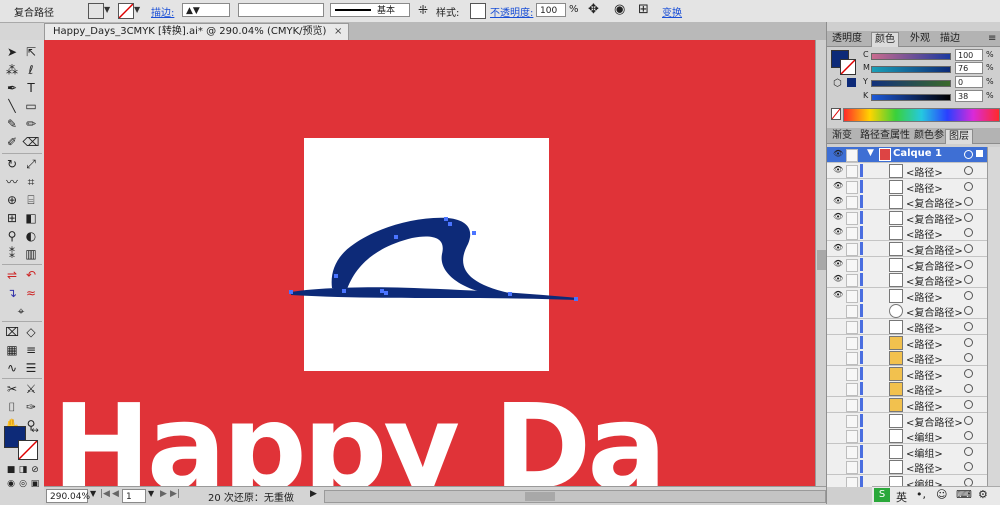  What do you see at coordinates (126, 11) in the screenshot?
I see `stroke-swatch` at bounding box center [126, 11].